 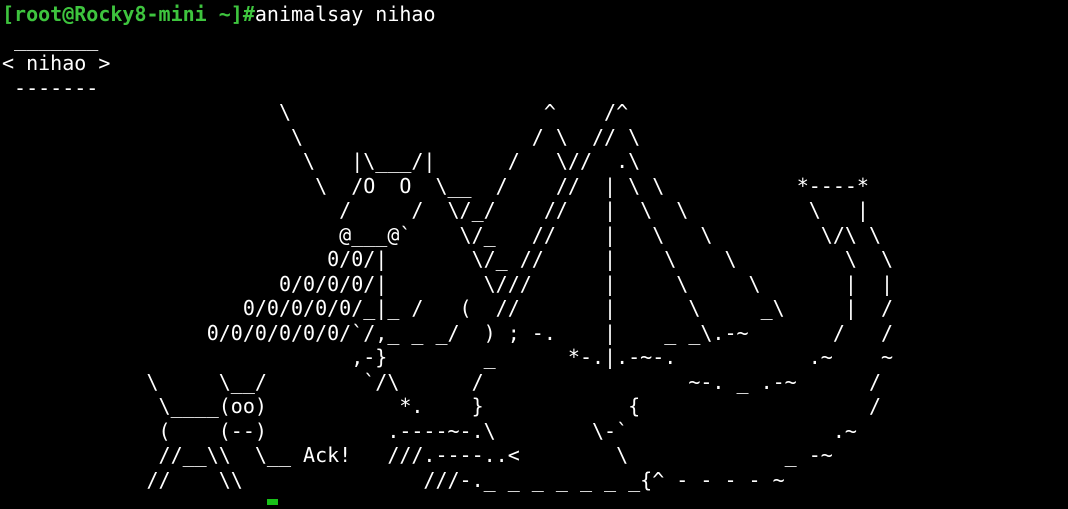 I want to click on cursor-line, so click(x=140, y=497).